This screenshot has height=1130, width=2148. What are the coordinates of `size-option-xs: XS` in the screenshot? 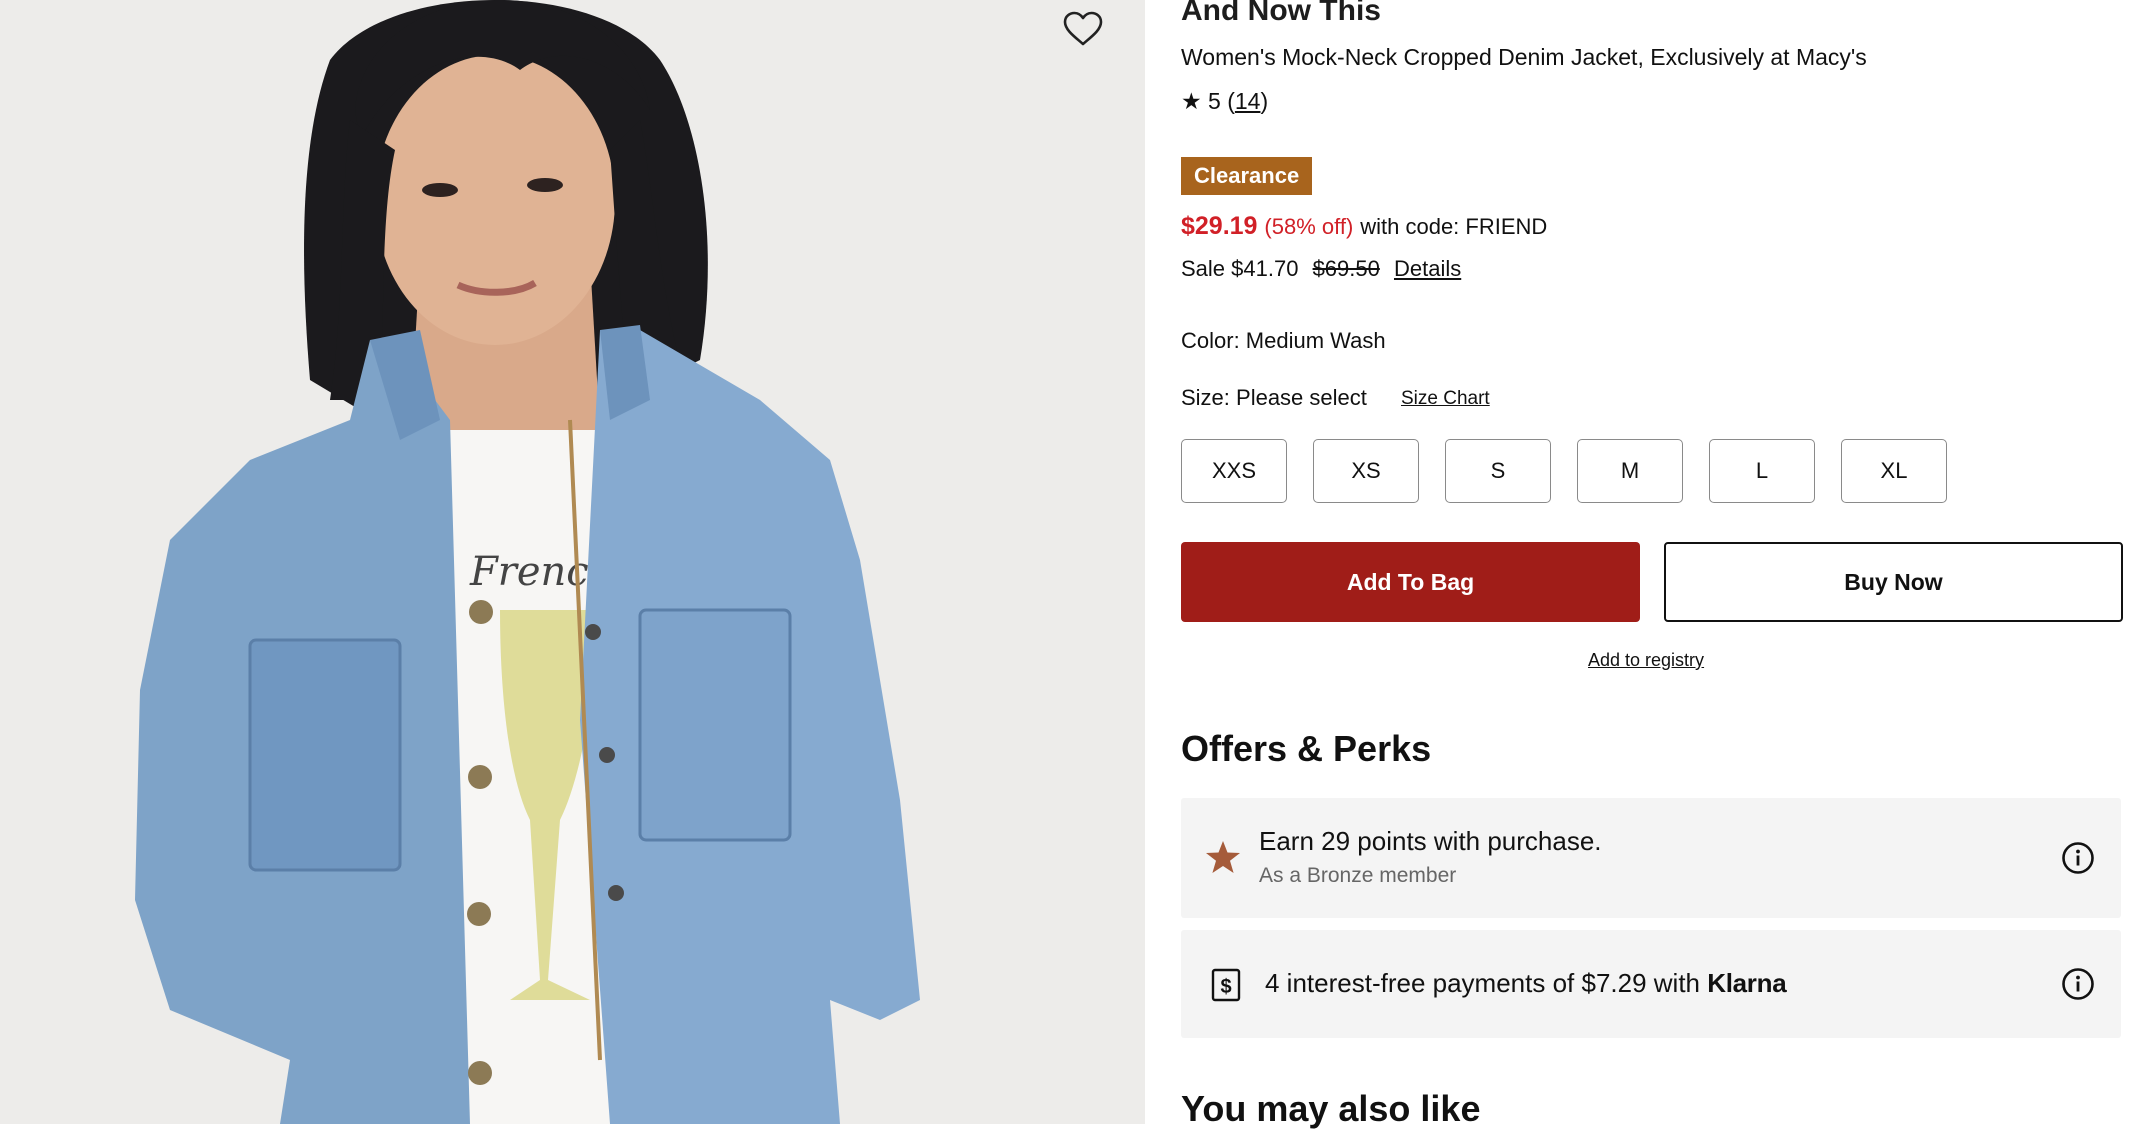 It's located at (1366, 471).